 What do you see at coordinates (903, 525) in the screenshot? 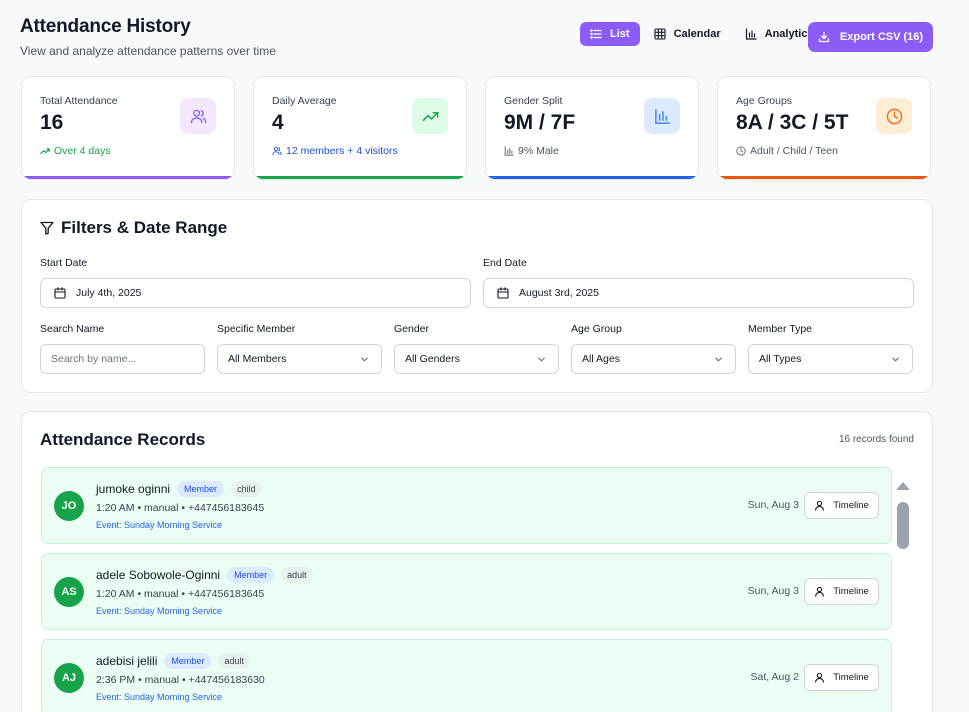
I see `scrollbar-thumb` at bounding box center [903, 525].